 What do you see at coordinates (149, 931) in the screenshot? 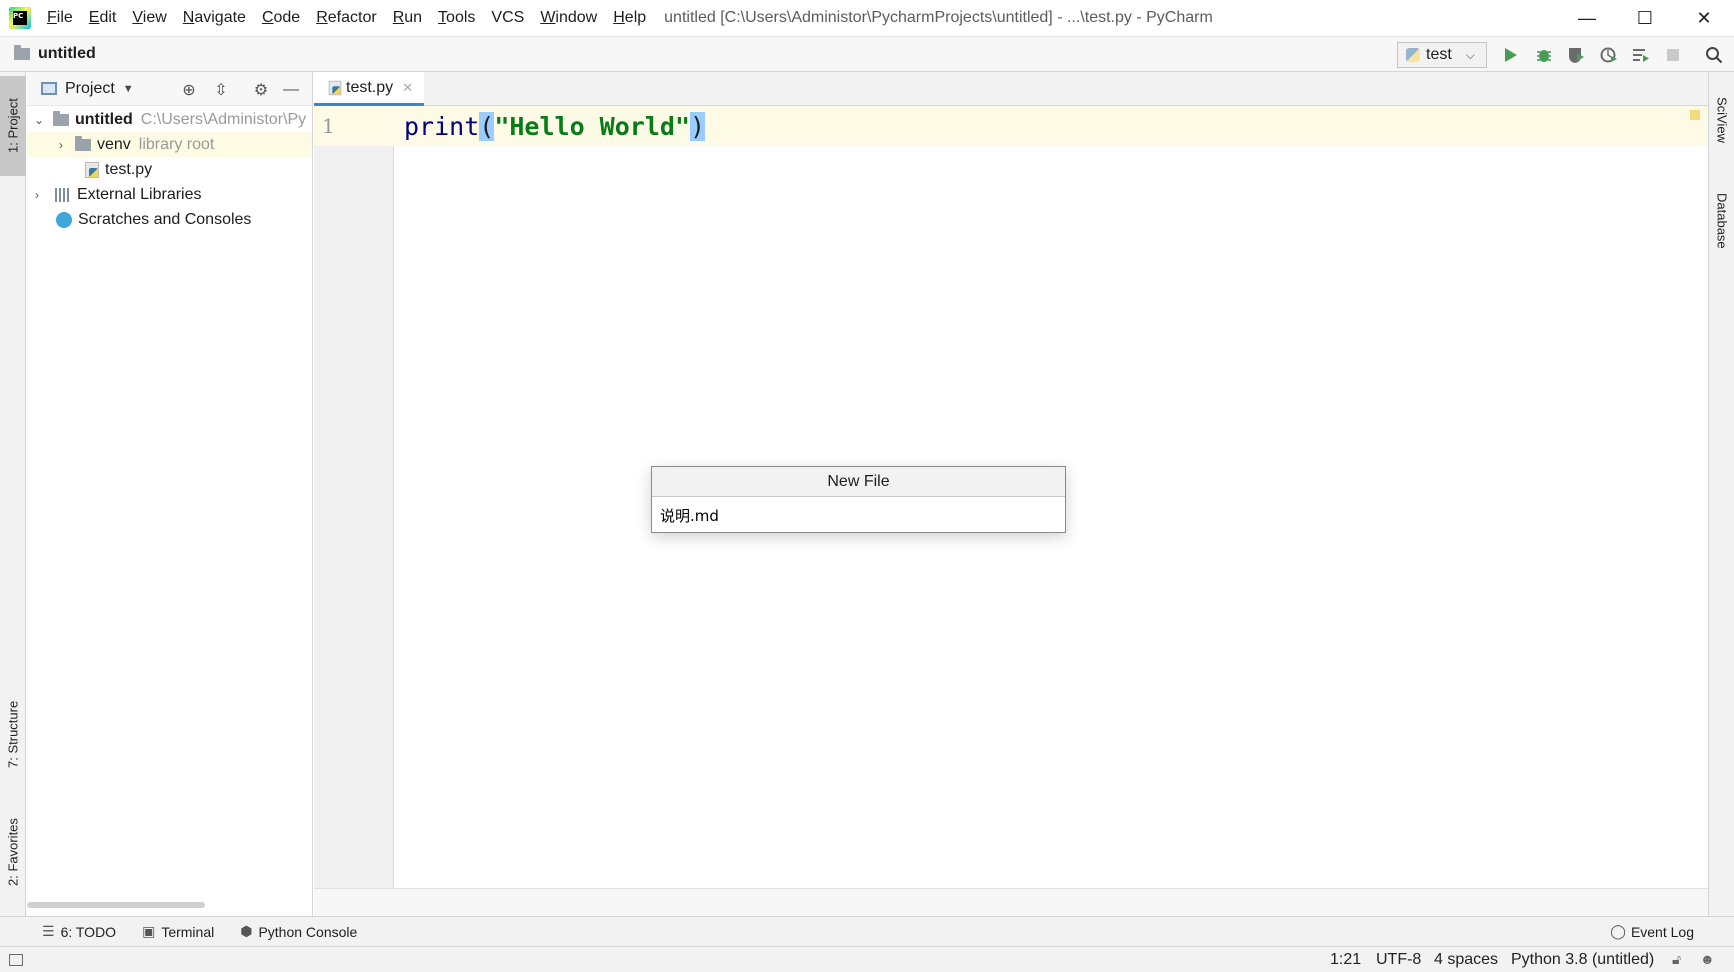
I see `terminal-icon: ▣` at bounding box center [149, 931].